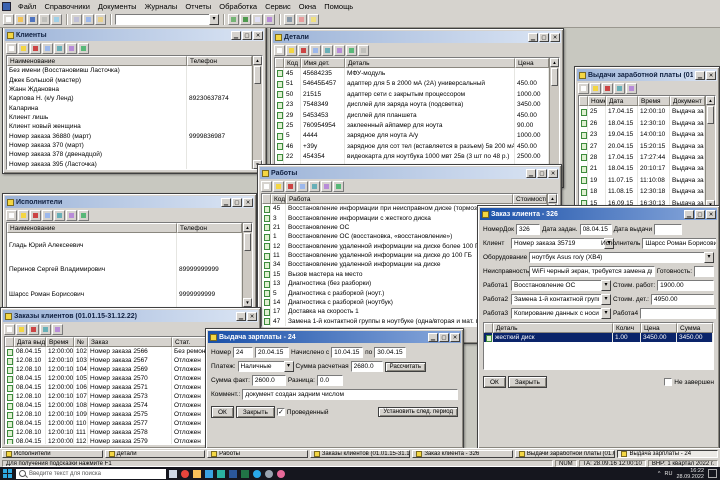 The image size is (720, 480). I want to click on scroll-down-icon: ▼, so click(247, 302).